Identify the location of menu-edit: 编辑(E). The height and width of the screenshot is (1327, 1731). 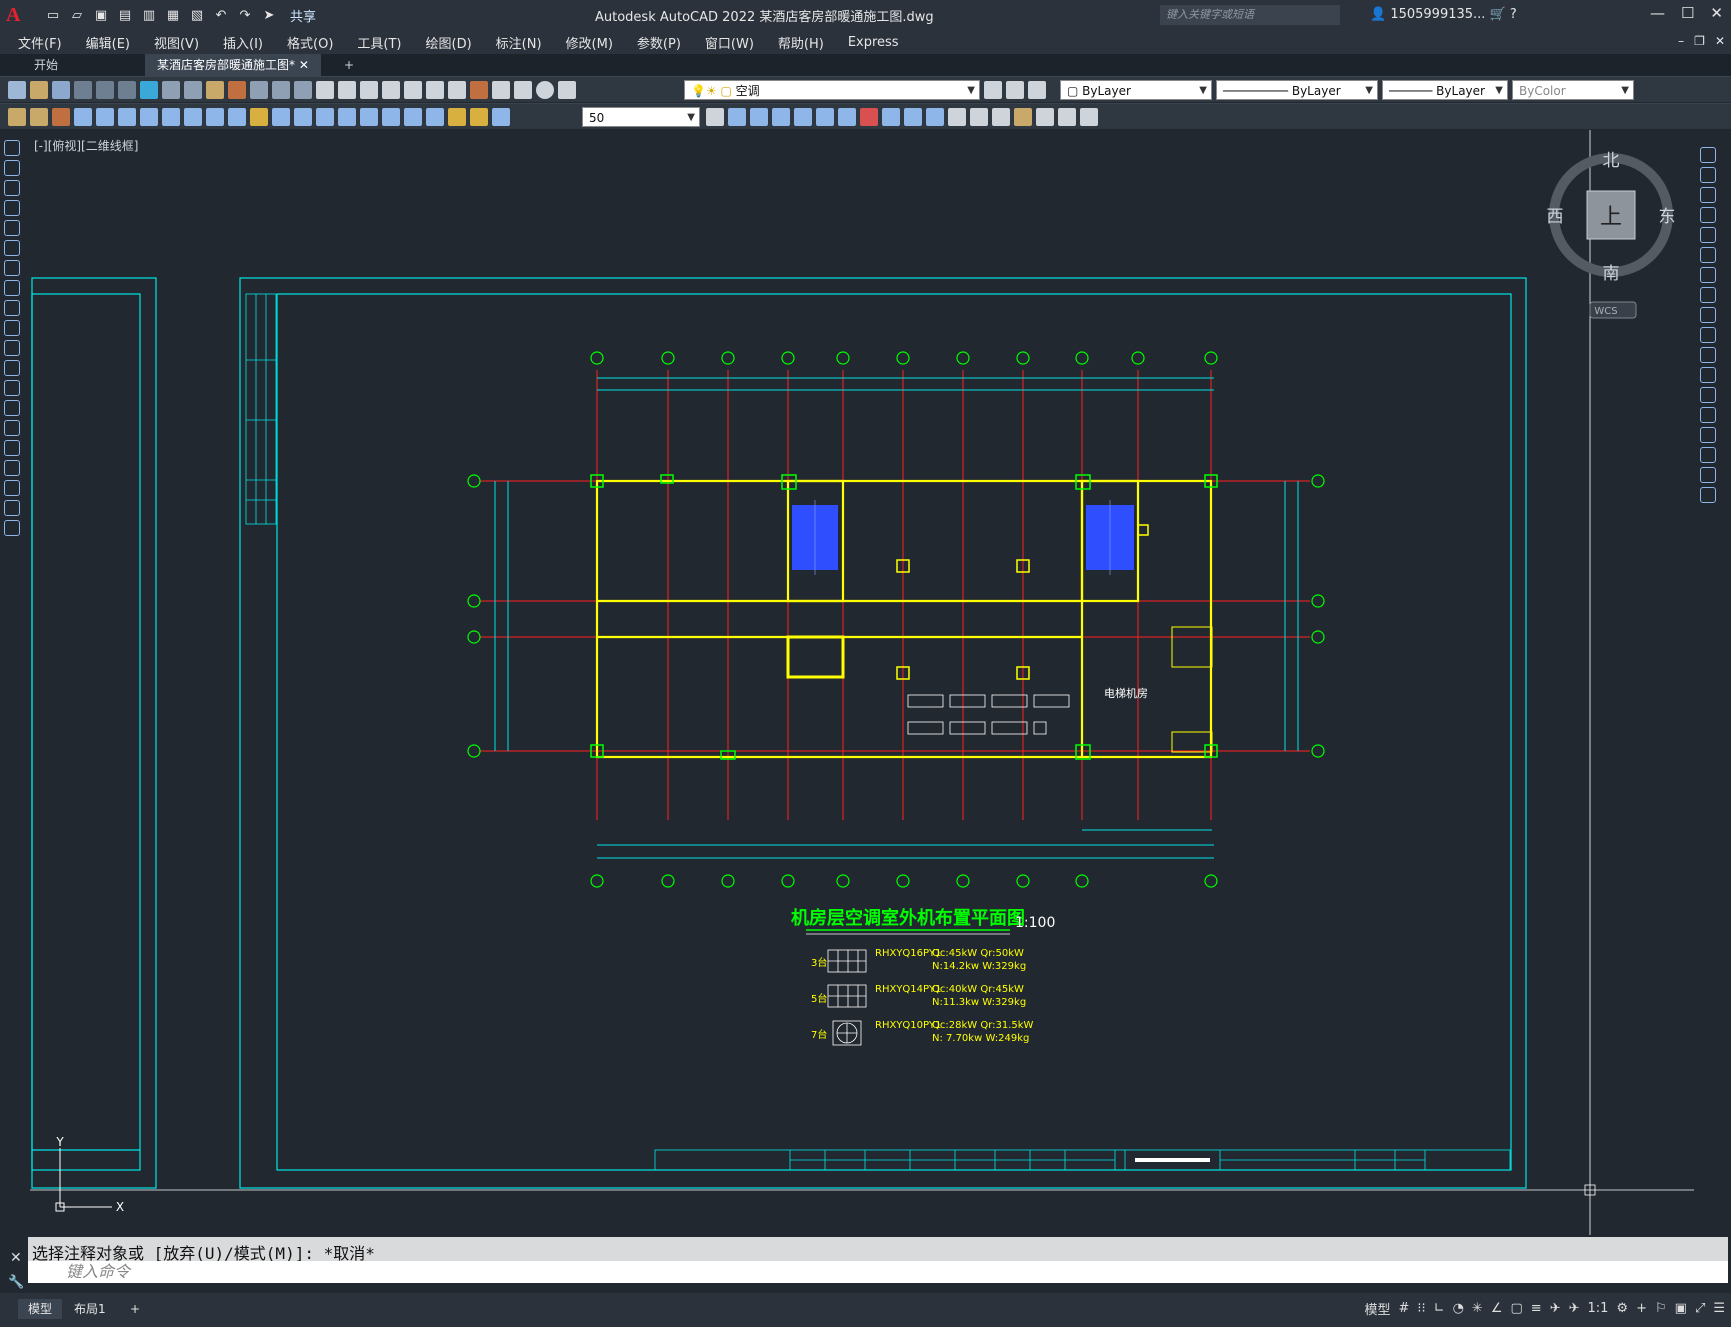
(108, 42).